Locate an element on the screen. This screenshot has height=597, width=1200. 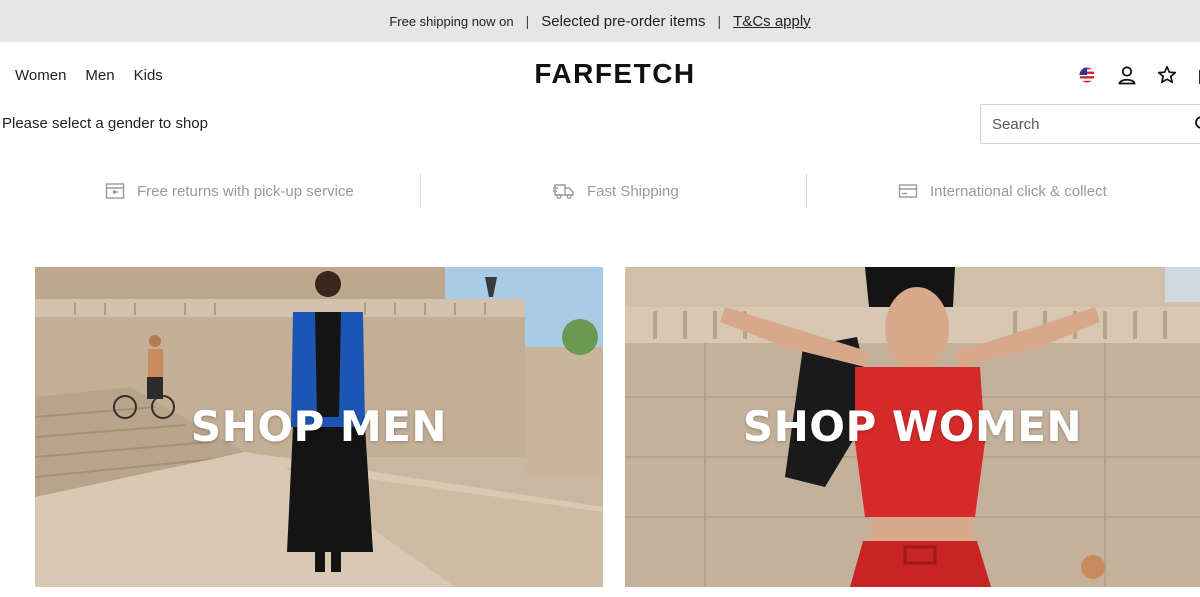
gender-nav: Women Men Kids is located at coordinates (98, 75).